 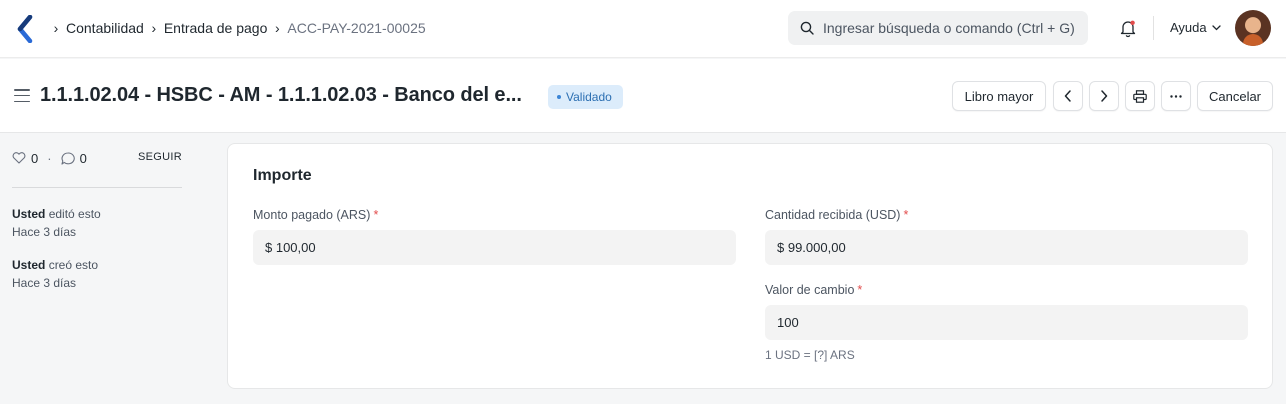 I want to click on follow-button: SEGUIR, so click(x=160, y=157).